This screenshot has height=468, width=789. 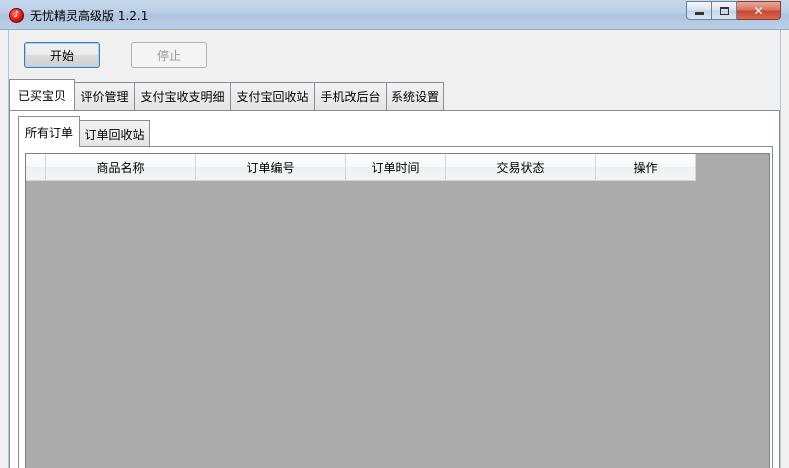 I want to click on close-button: ✕, so click(x=759, y=10).